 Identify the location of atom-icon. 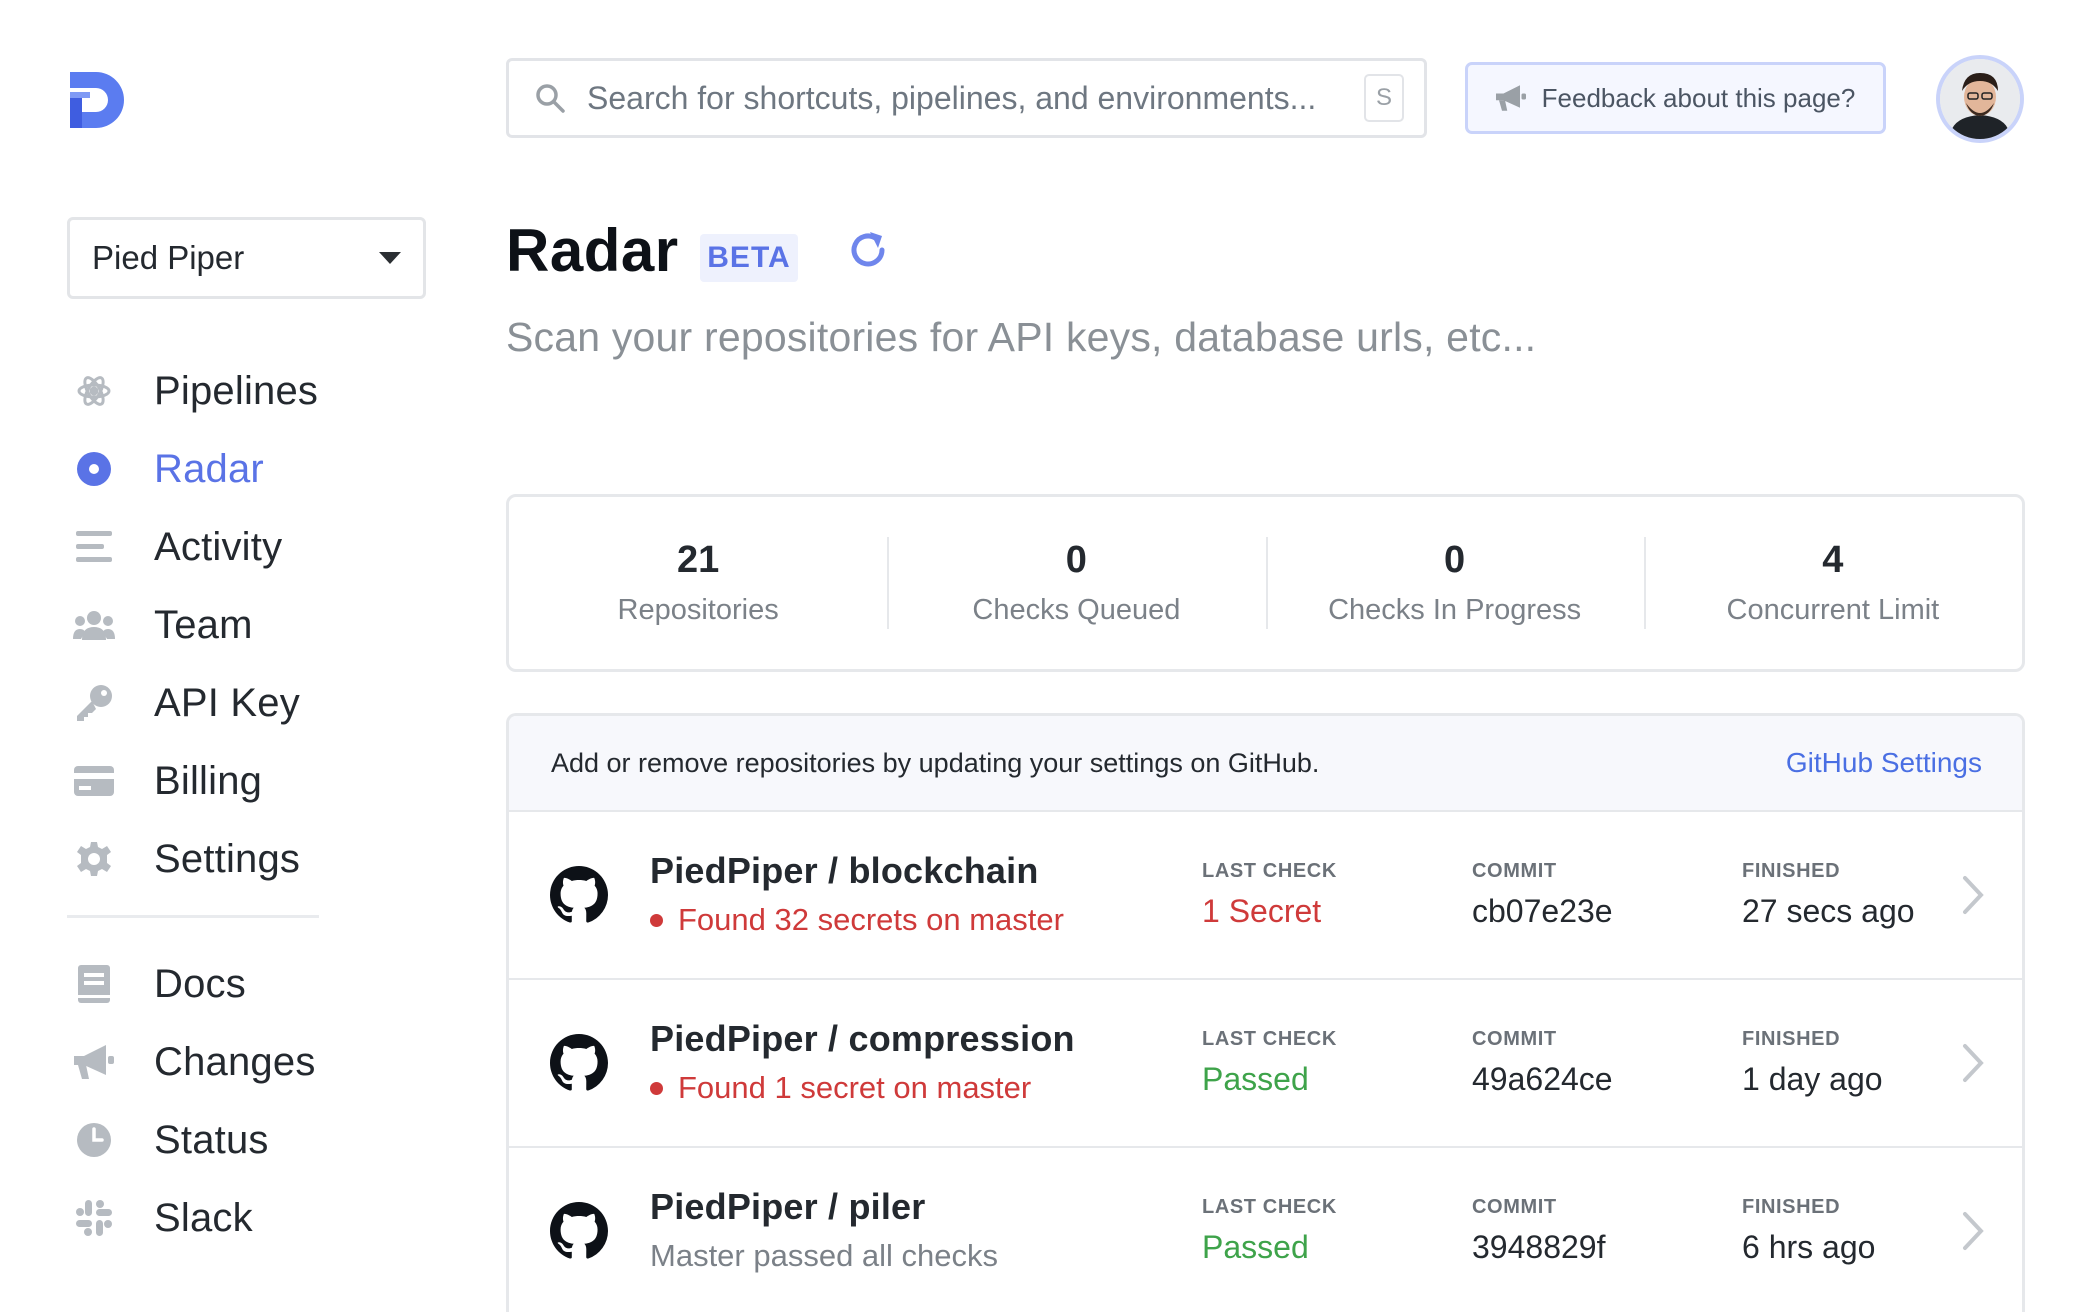
(94, 391).